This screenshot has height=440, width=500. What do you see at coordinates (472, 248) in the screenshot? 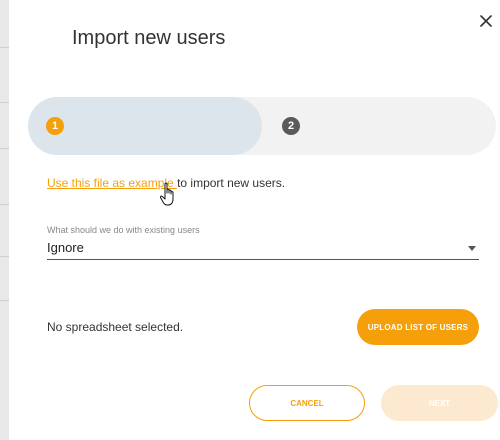
I see `chevron-down-icon` at bounding box center [472, 248].